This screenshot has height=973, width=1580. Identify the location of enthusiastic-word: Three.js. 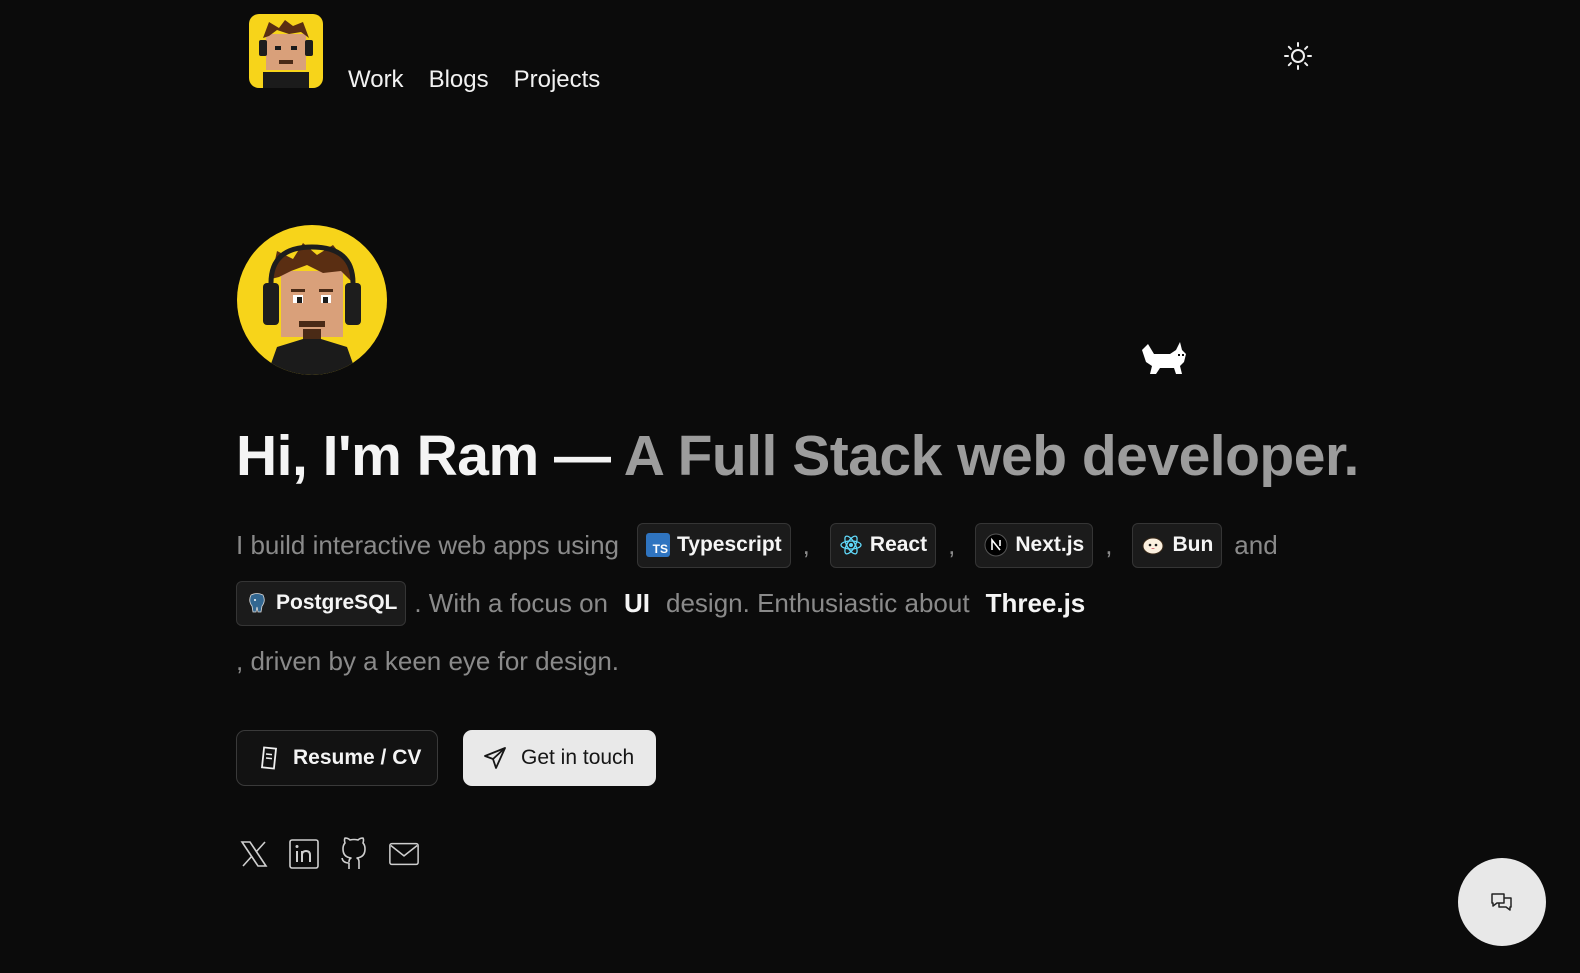
(1035, 602).